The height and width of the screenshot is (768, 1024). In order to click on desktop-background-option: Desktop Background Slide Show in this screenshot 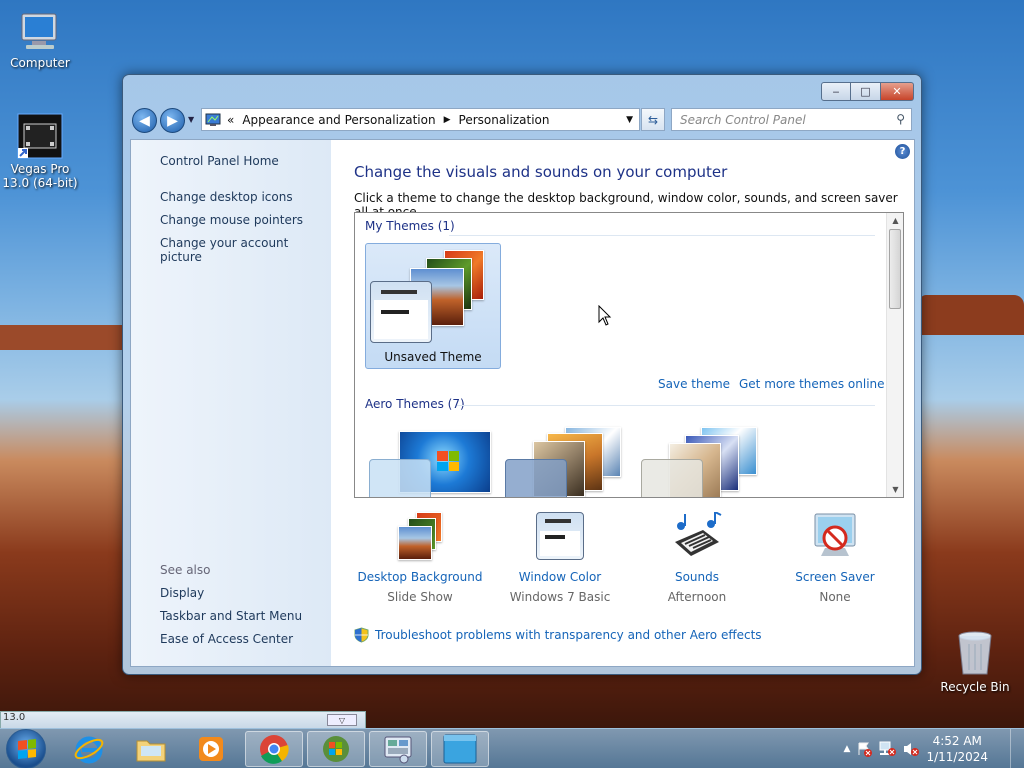, I will do `click(420, 558)`.